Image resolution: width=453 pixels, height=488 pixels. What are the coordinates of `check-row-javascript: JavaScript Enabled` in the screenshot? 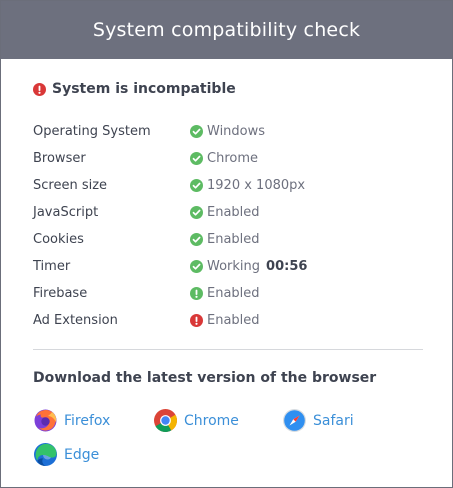 It's located at (227, 212).